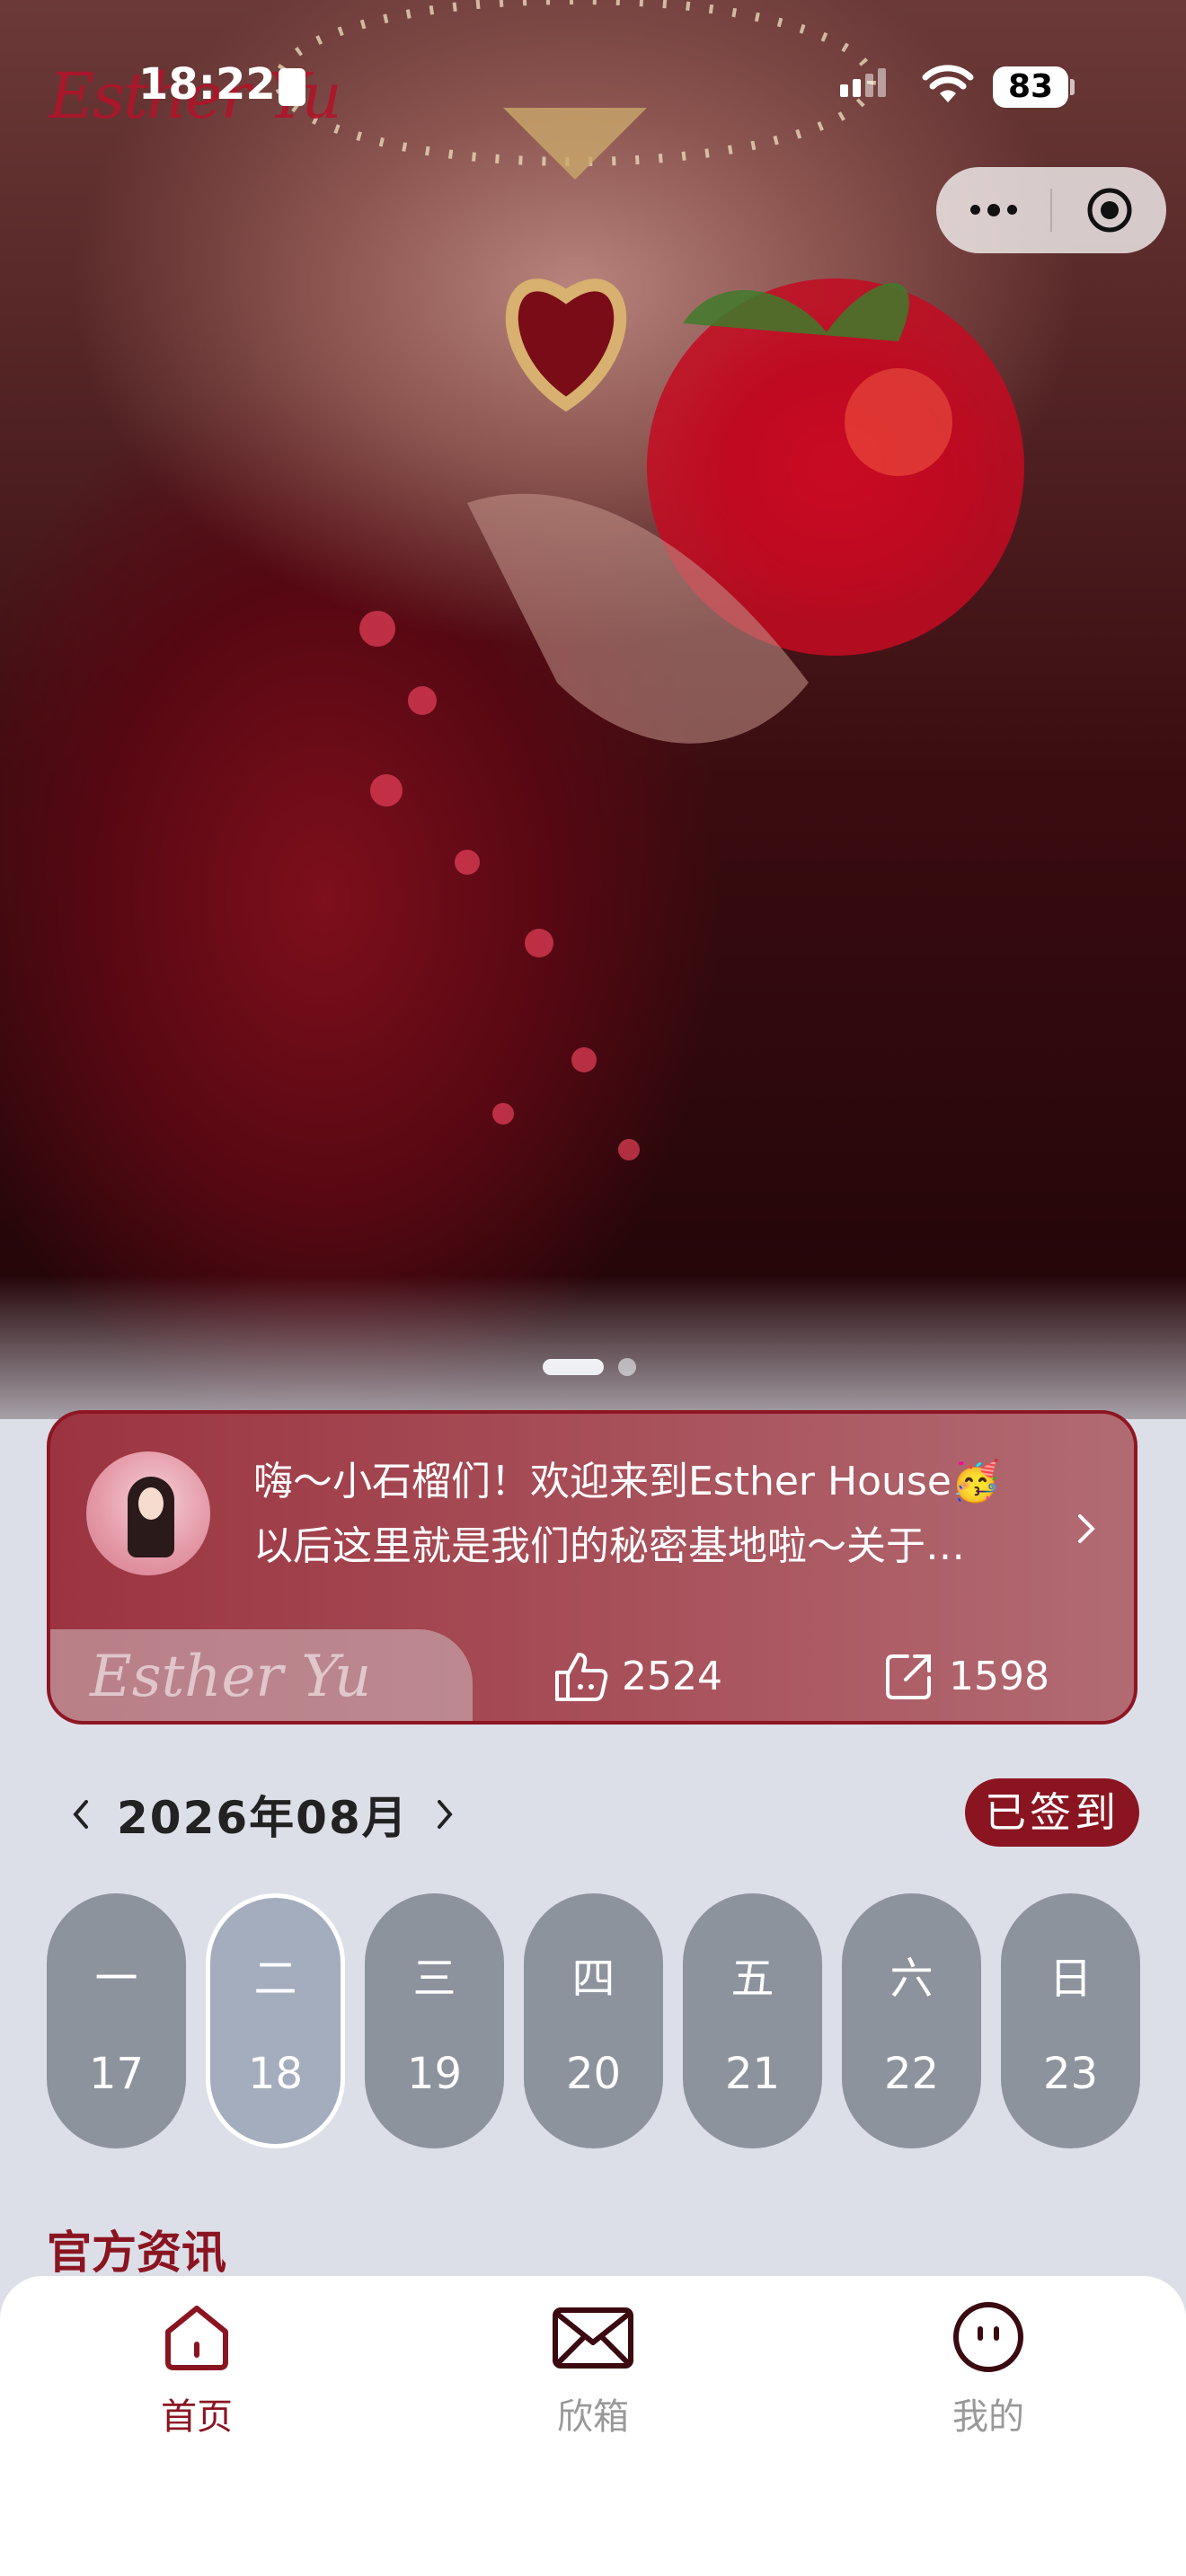 The height and width of the screenshot is (2576, 1186). What do you see at coordinates (593, 1979) in the screenshot?
I see `day-weekday: 四` at bounding box center [593, 1979].